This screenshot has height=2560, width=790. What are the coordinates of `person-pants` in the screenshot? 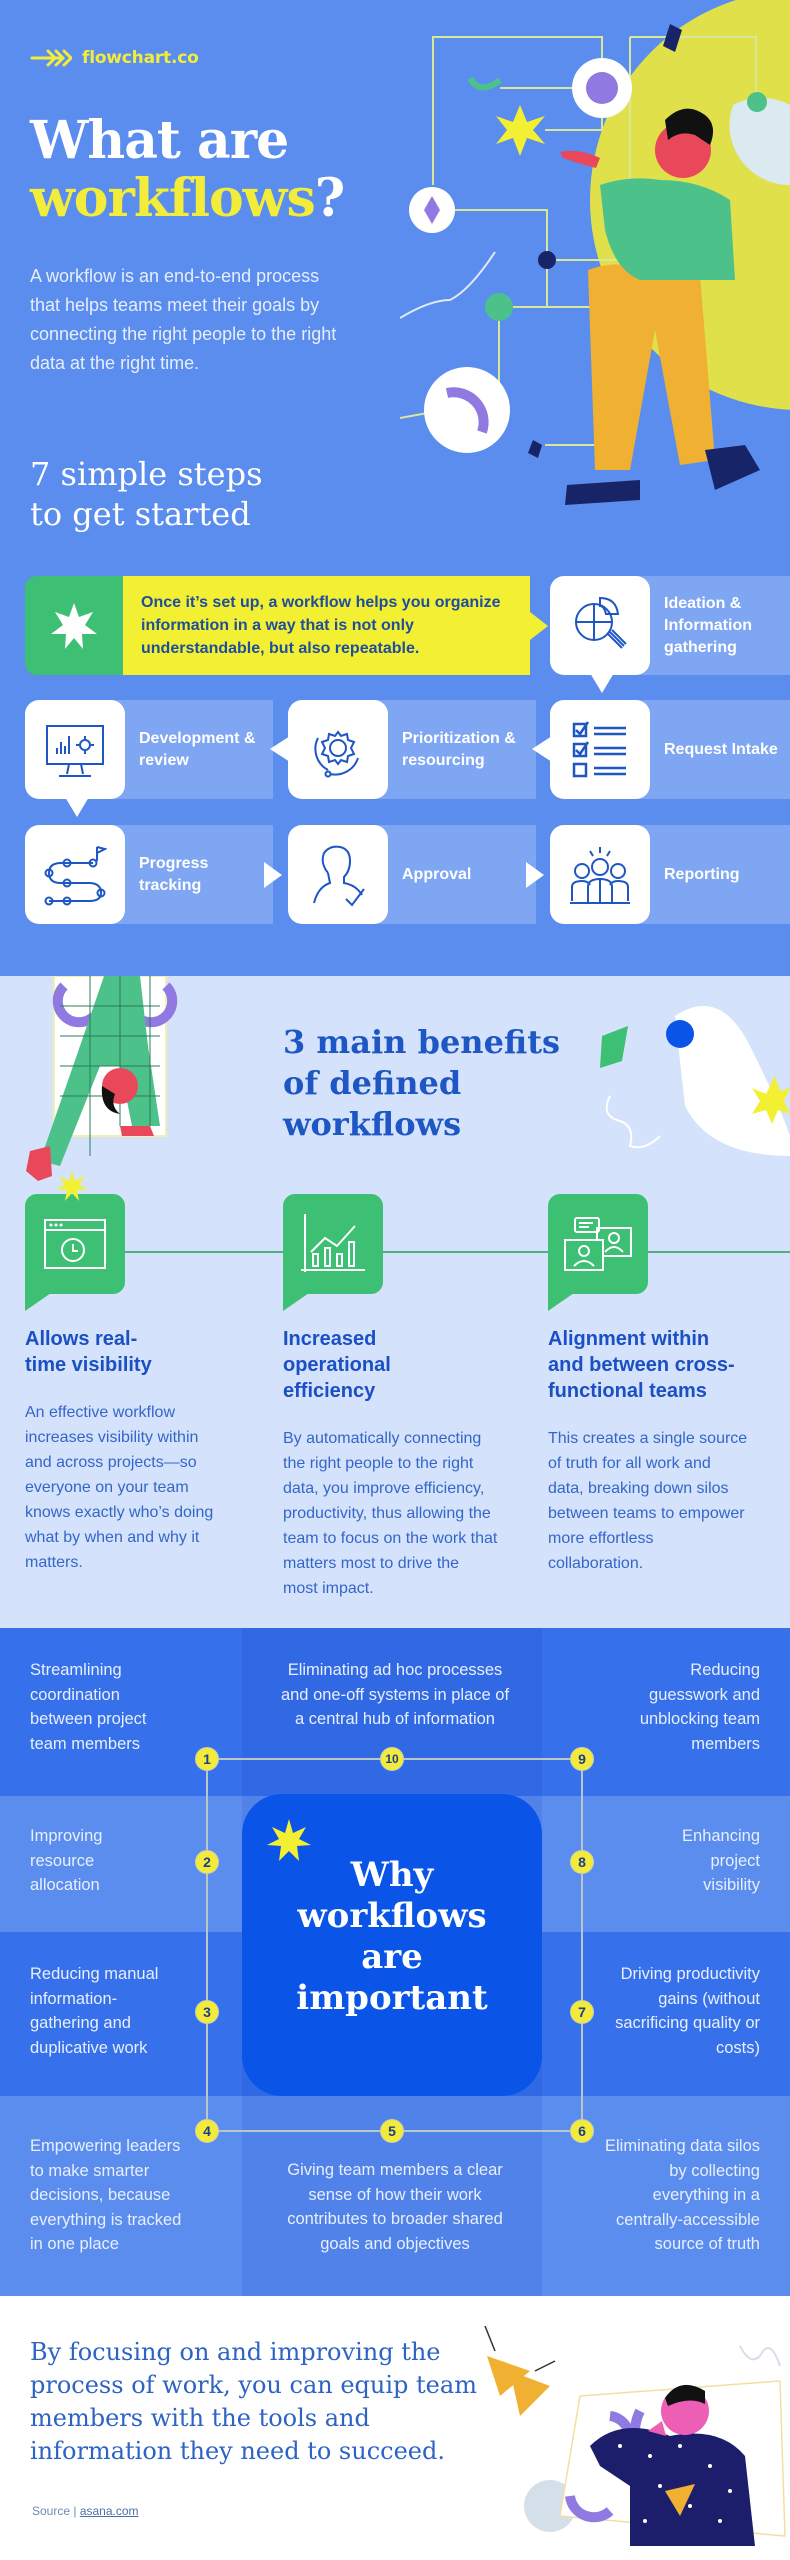 It's located at (651, 367).